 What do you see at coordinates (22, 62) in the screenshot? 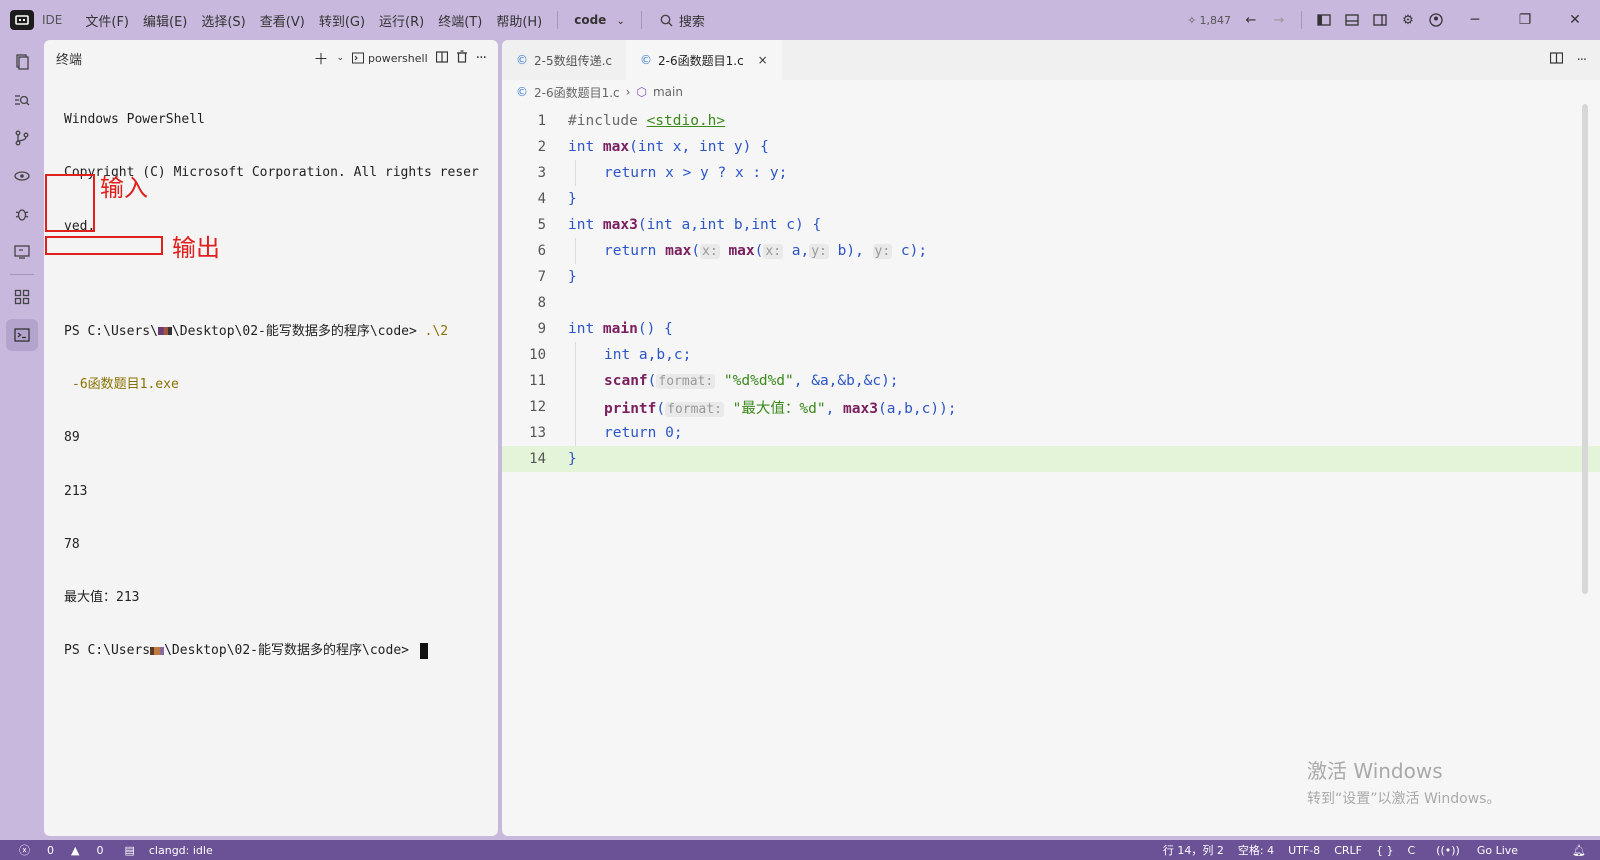
I see `explorer-icon` at bounding box center [22, 62].